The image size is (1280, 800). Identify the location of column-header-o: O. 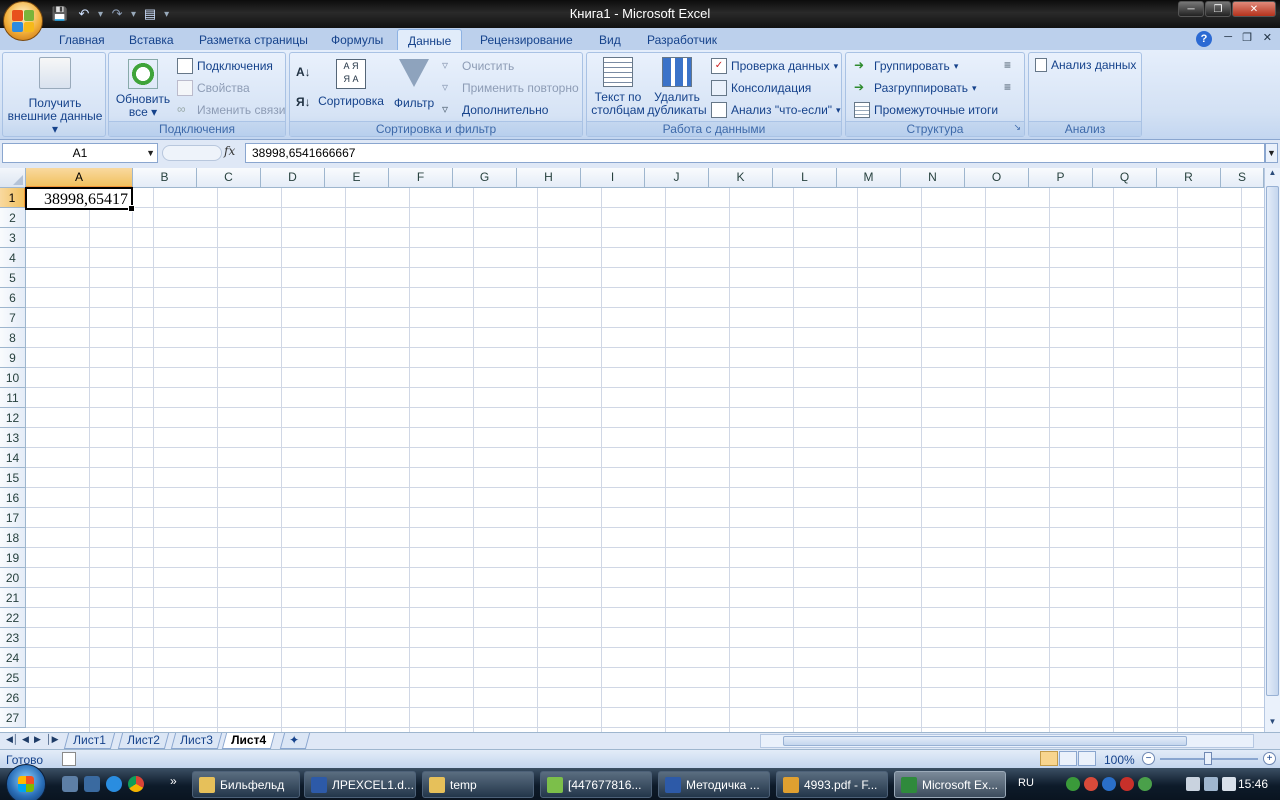
(997, 178).